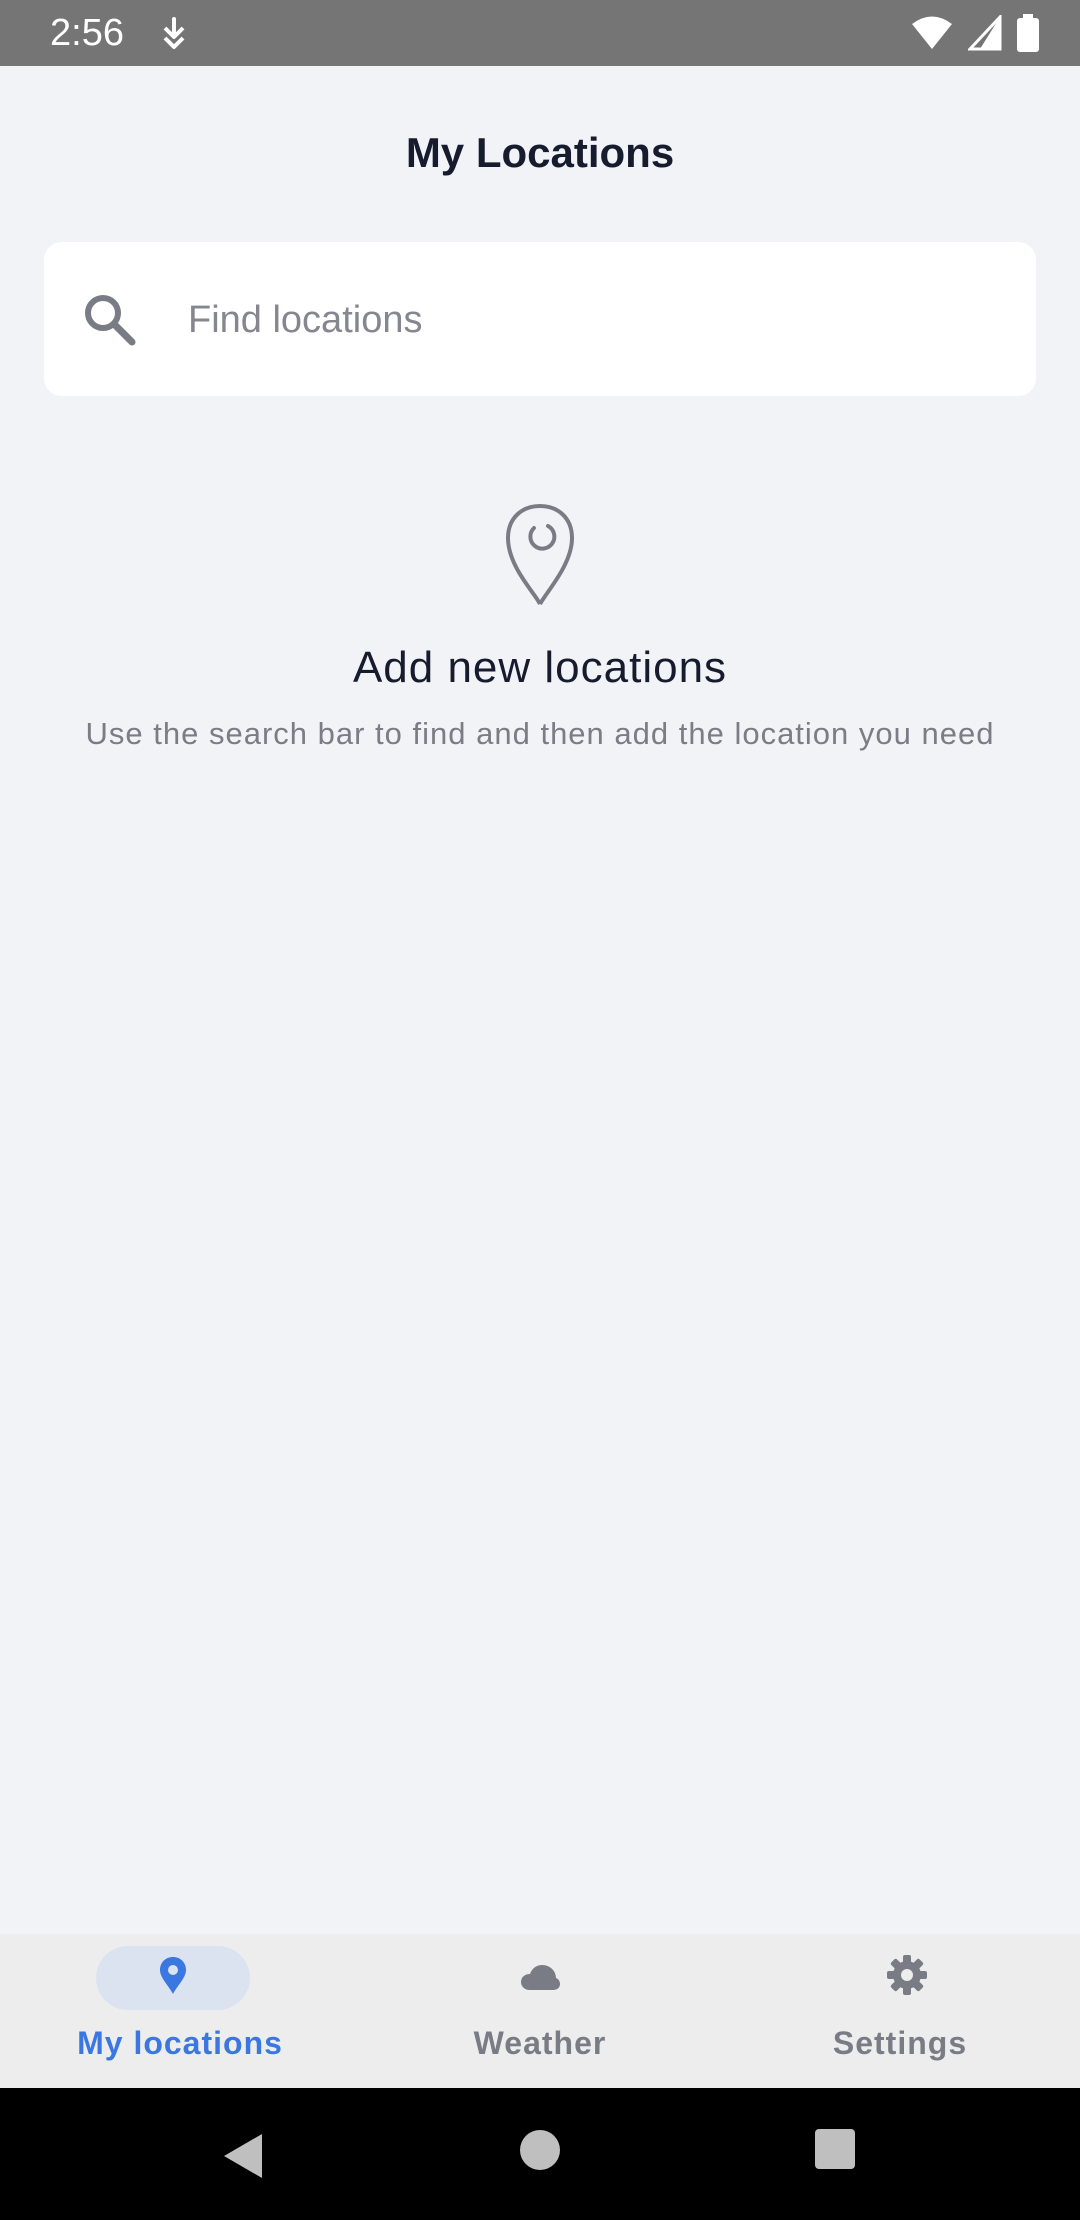  I want to click on nav-item-my-locations: My locations, so click(180, 2011).